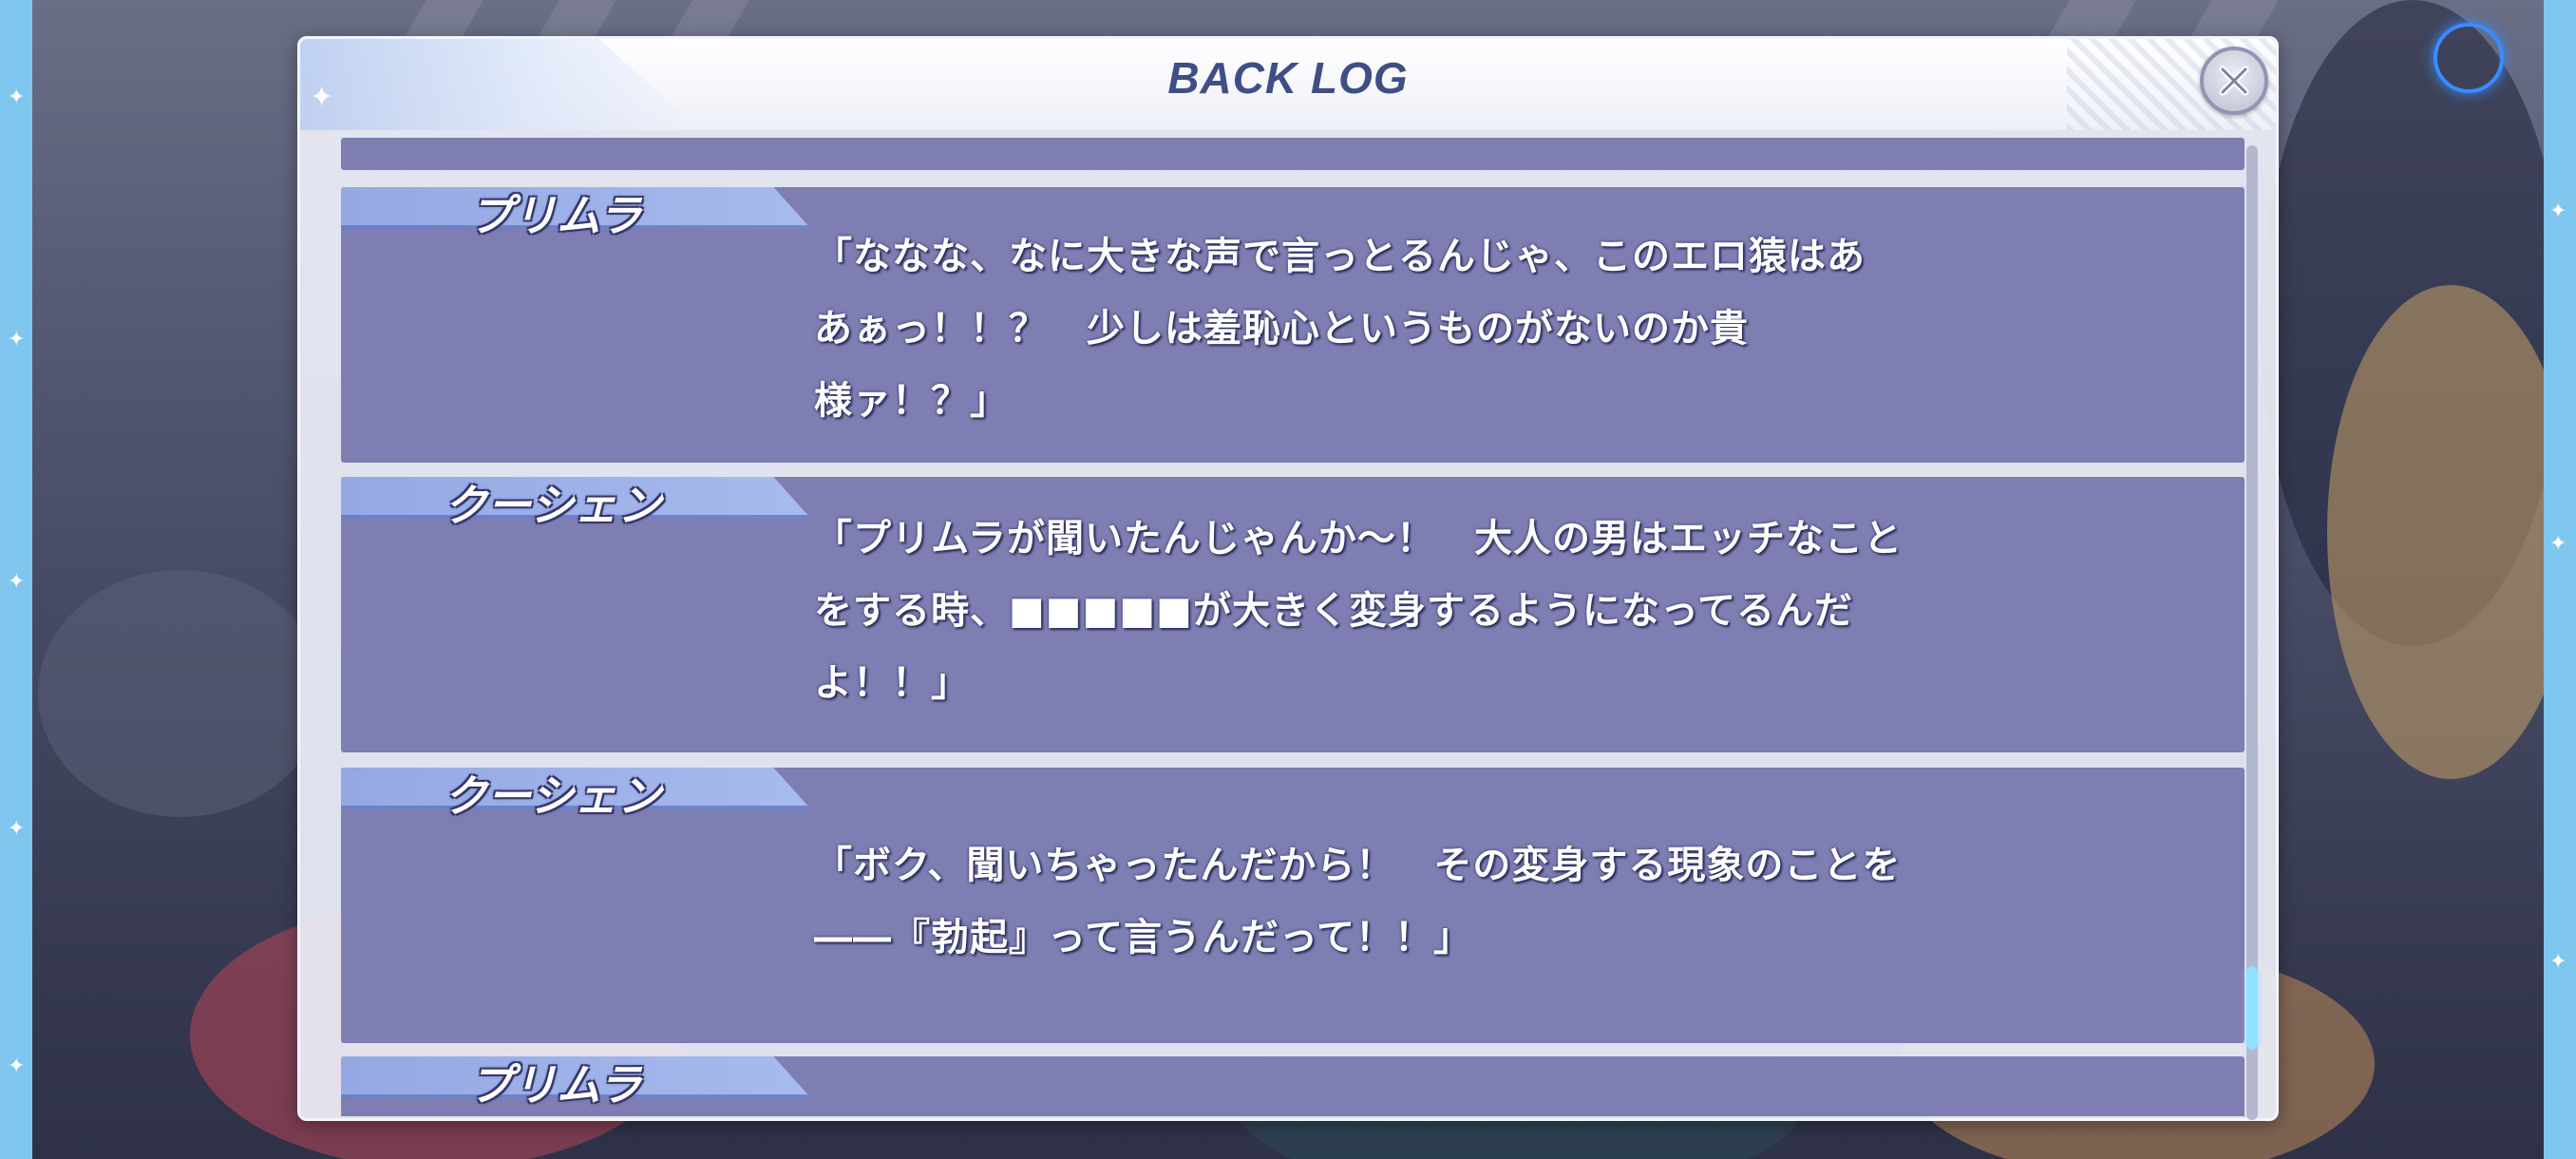 The width and height of the screenshot is (2576, 1159). I want to click on dialogue-line: 「ボク、聞いちゃったんだから！ その変身する現象のことを, so click(1358, 865).